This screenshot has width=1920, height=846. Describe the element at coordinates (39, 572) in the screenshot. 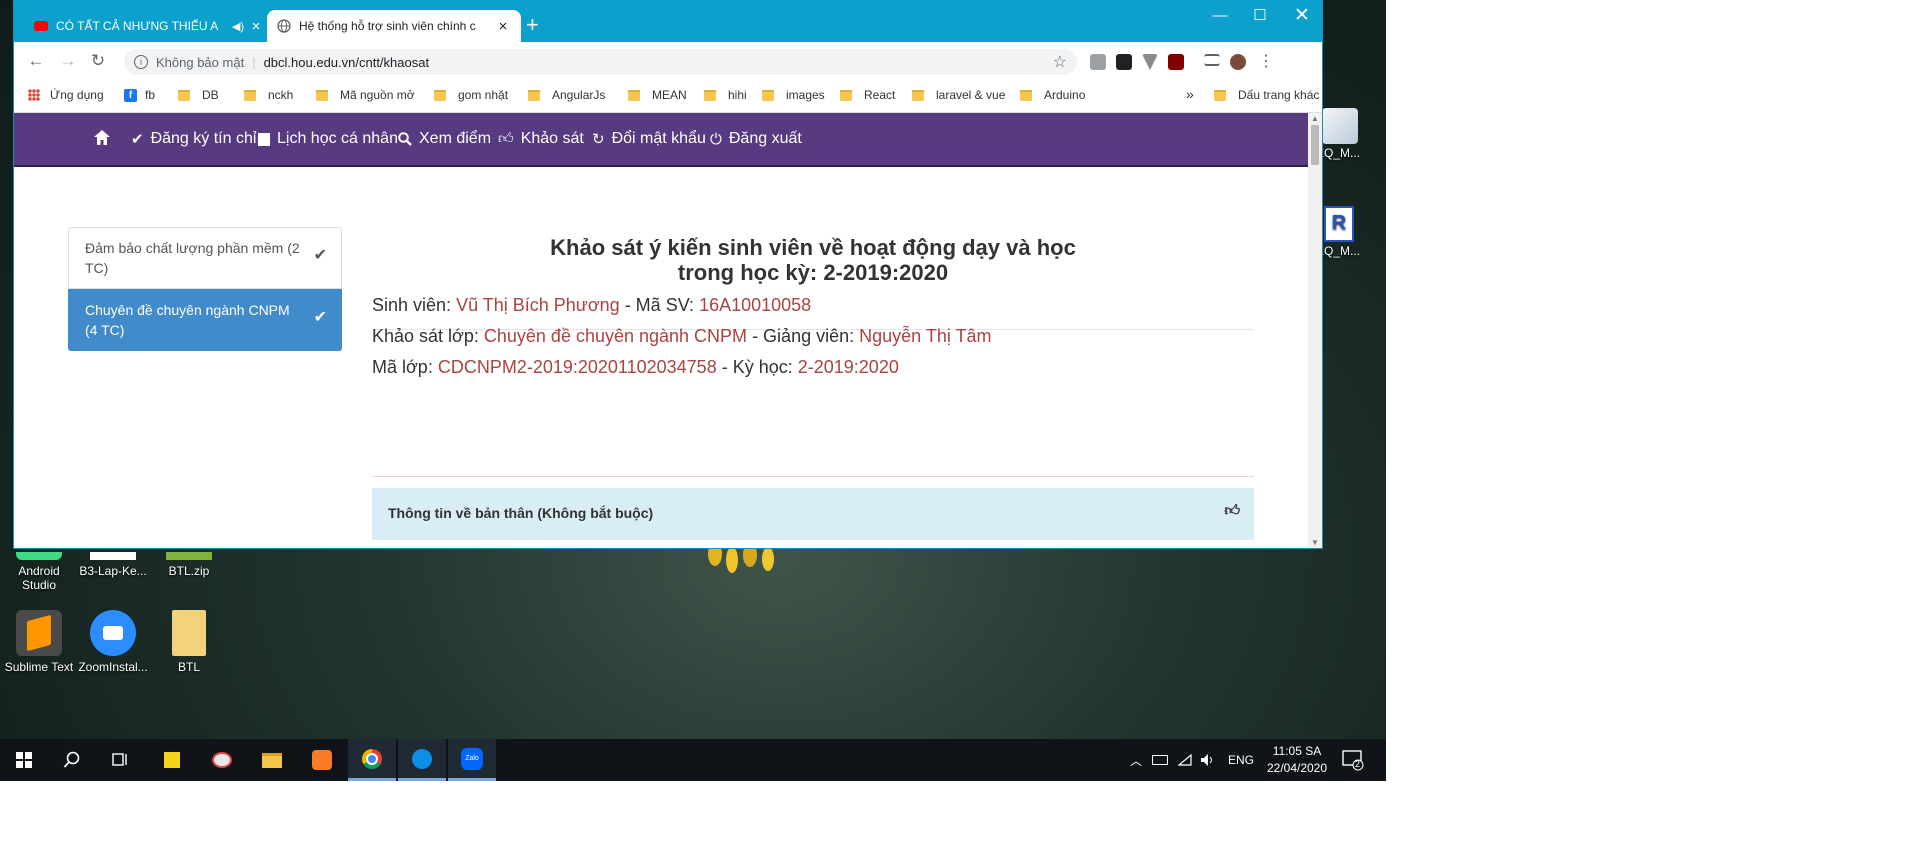

I see `desktop-icon-android-studio: Android Studio` at that location.